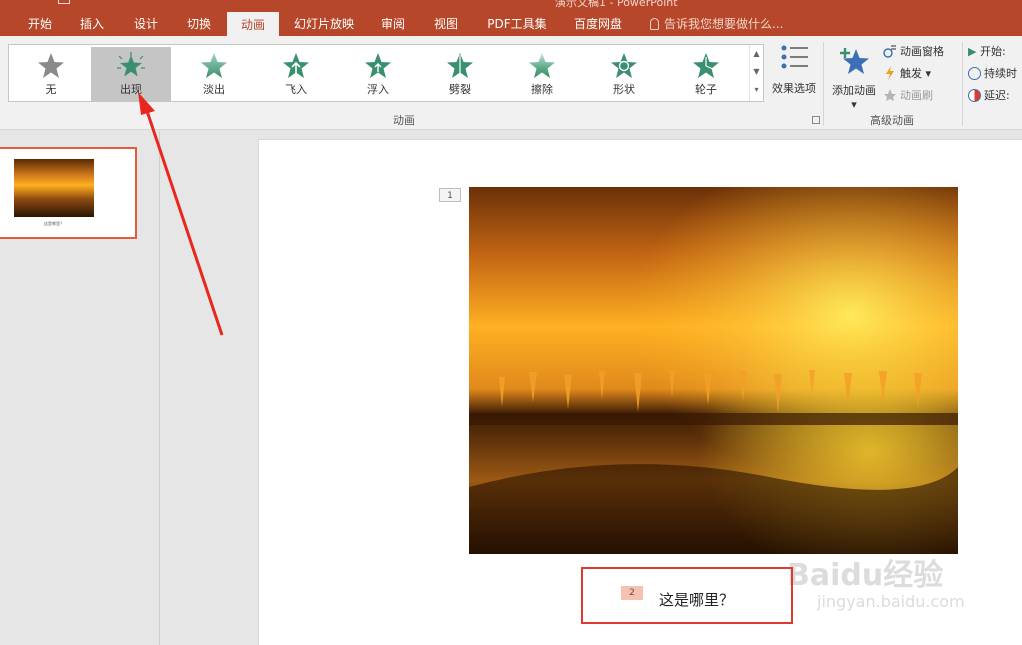 Image resolution: width=1022 pixels, height=645 pixels. Describe the element at coordinates (632, 593) in the screenshot. I see `animation-order-tag-2: 2` at that location.